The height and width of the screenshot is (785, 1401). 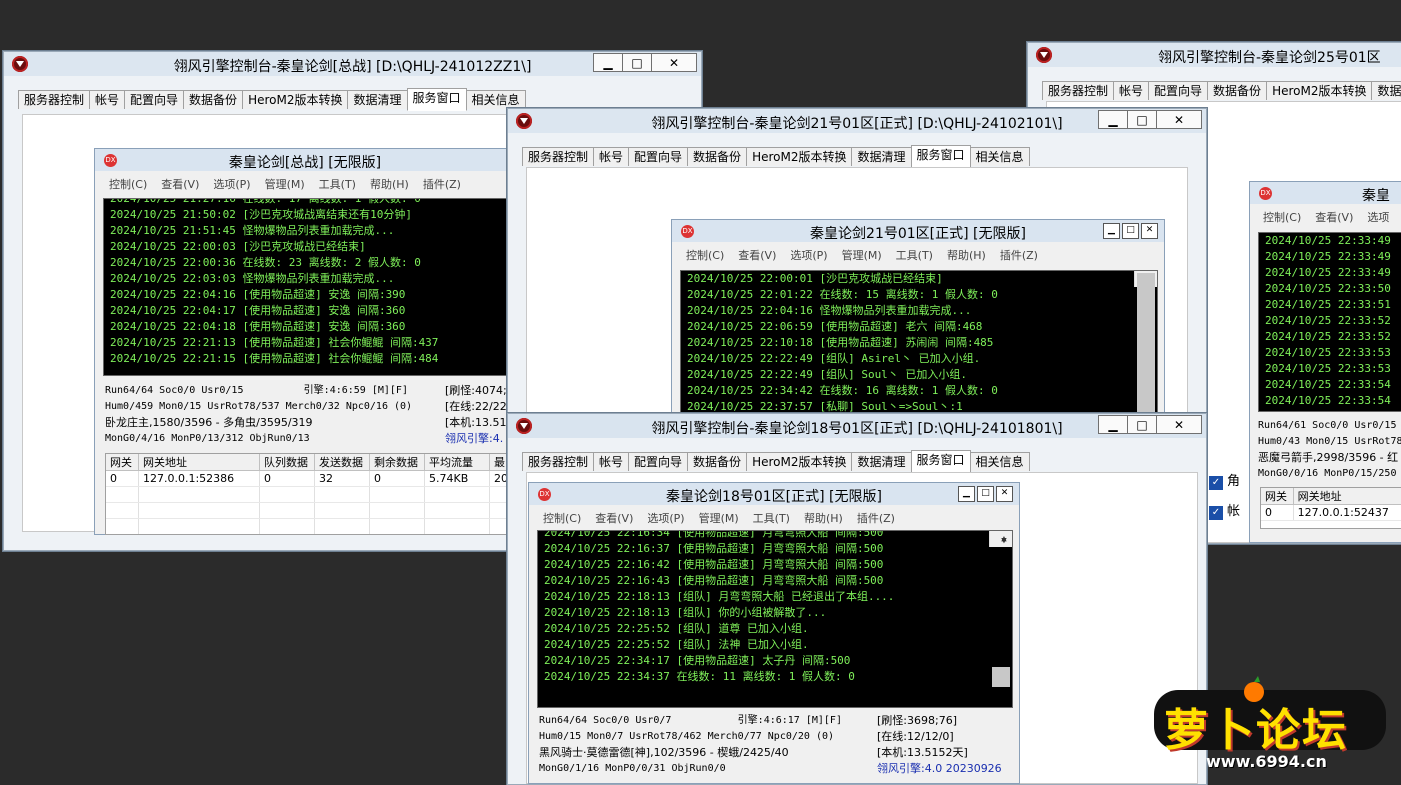 I want to click on log-scrollbar: ▲ ▼, so click(x=1000, y=609).